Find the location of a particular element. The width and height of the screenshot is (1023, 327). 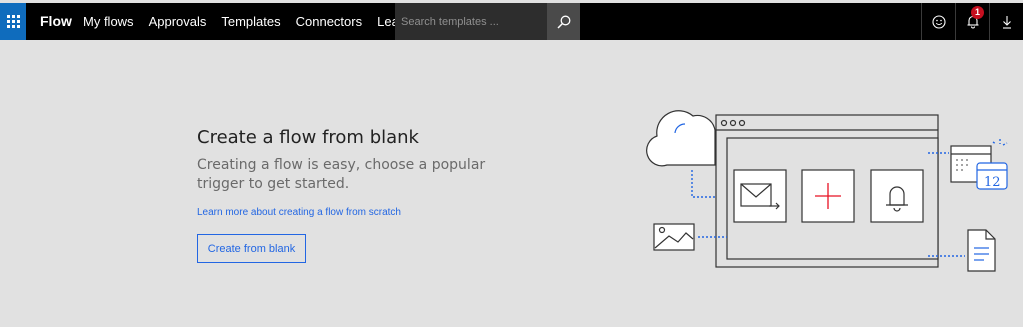

smiley-icon is located at coordinates (938, 21).